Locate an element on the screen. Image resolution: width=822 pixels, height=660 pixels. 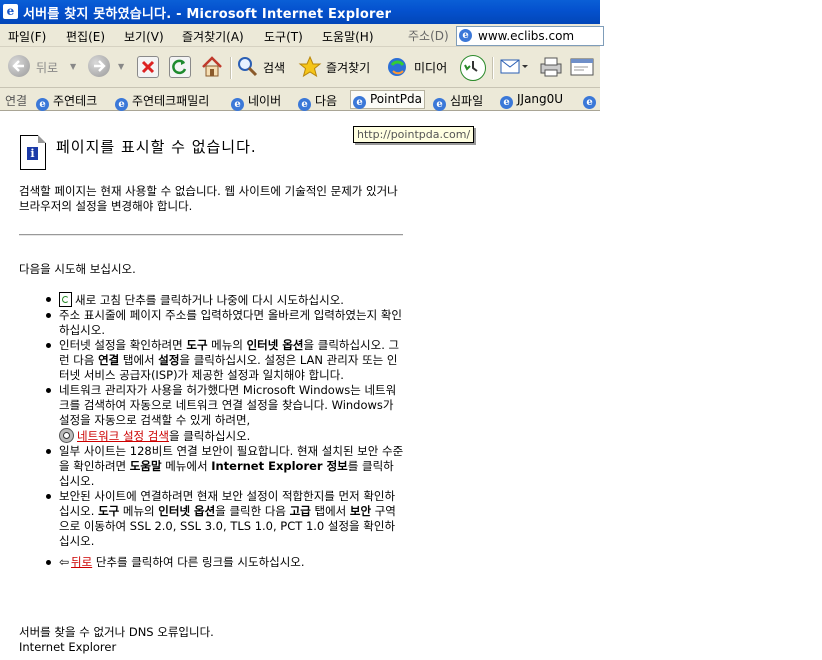
toolbar-separator is located at coordinates (231, 68).